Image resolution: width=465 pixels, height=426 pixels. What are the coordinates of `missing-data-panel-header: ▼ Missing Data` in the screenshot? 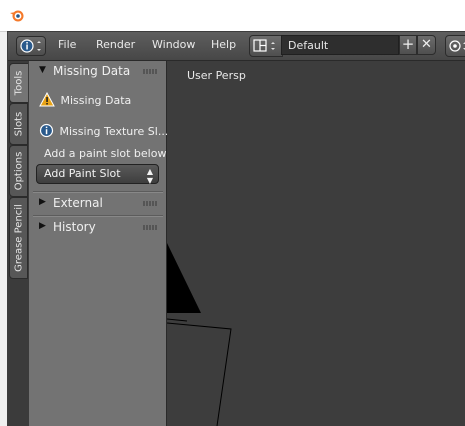 It's located at (97, 71).